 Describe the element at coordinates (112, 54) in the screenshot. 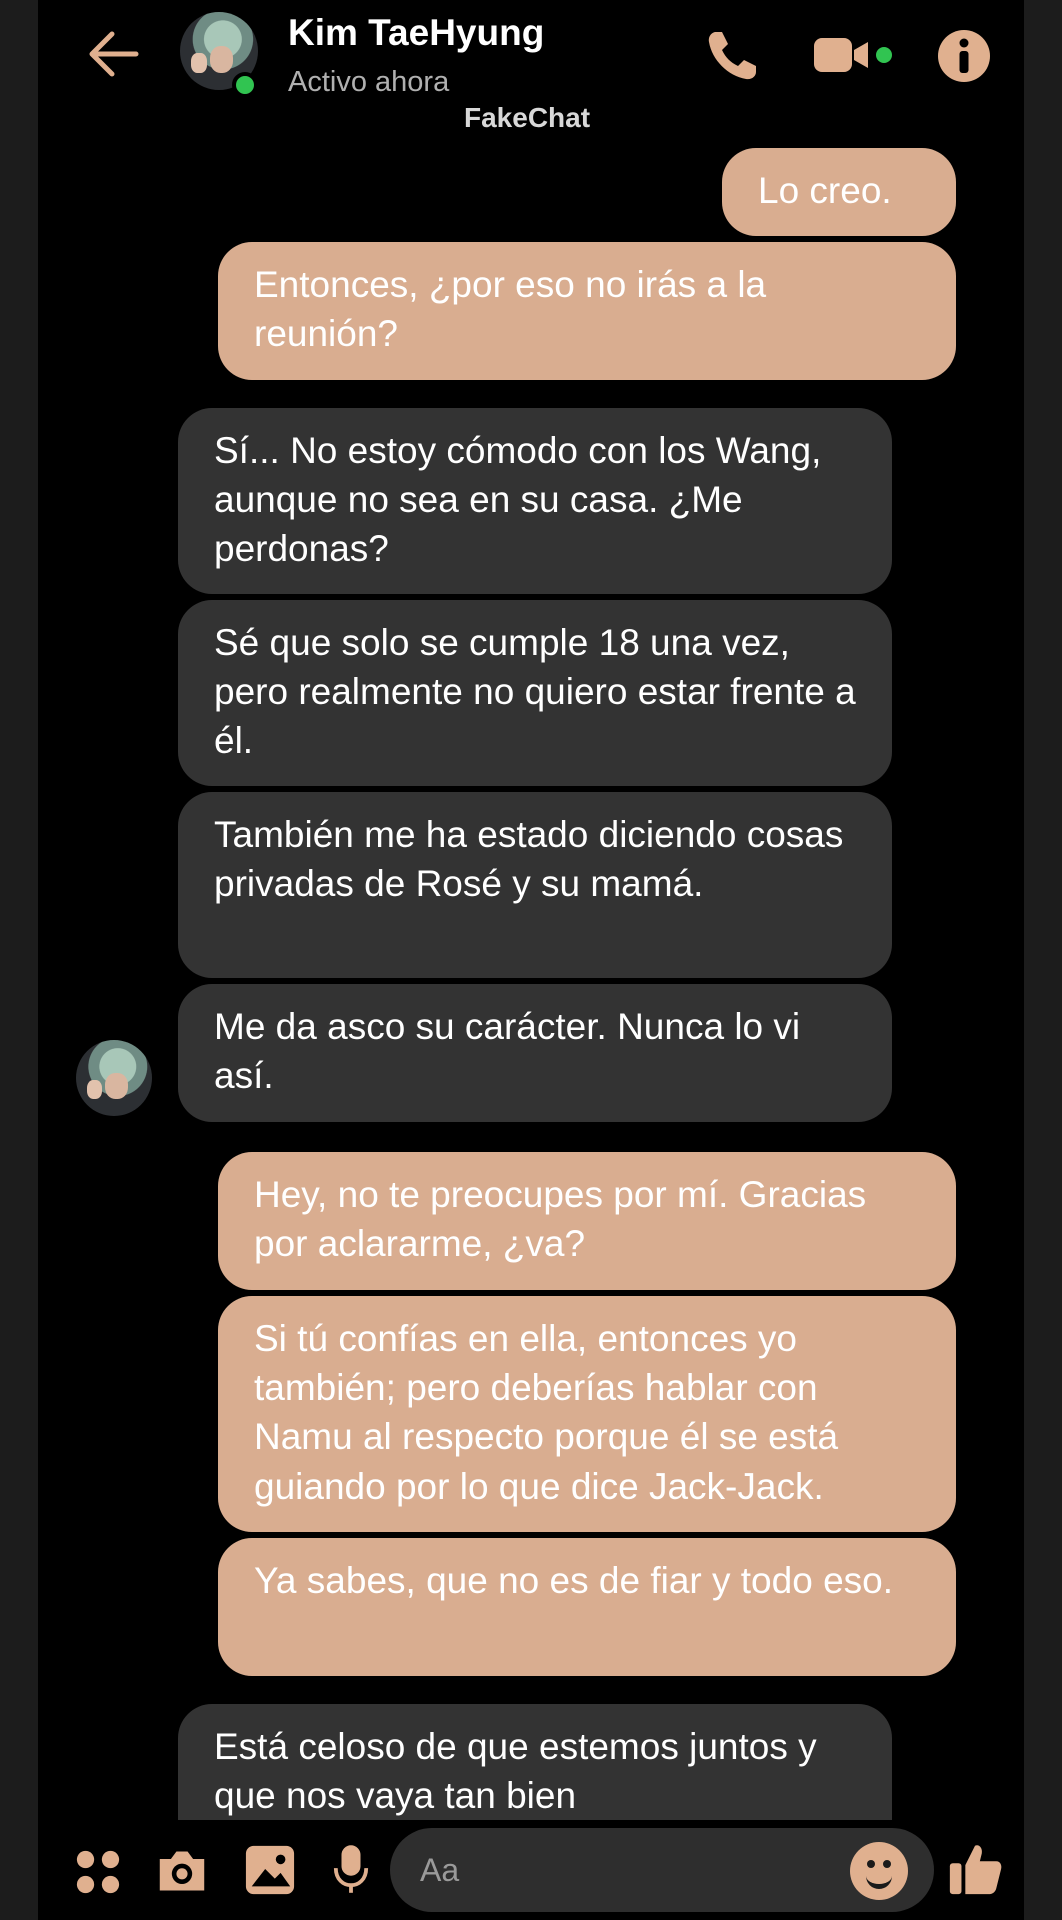

I see `back-arrow-icon` at that location.